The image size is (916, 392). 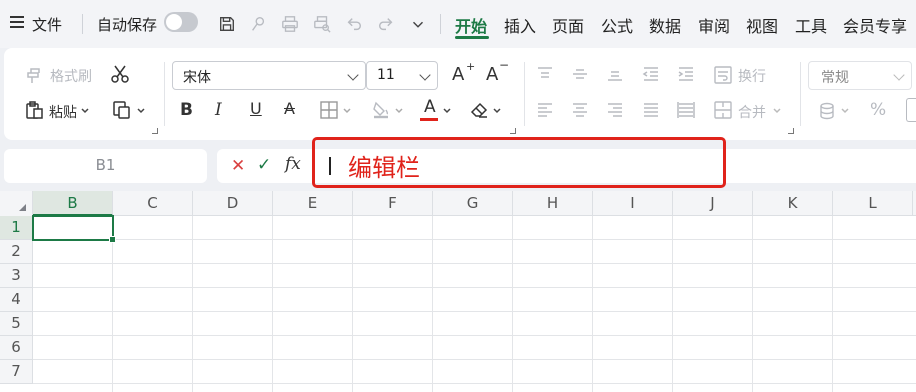 What do you see at coordinates (122, 110) in the screenshot?
I see `copy-icon` at bounding box center [122, 110].